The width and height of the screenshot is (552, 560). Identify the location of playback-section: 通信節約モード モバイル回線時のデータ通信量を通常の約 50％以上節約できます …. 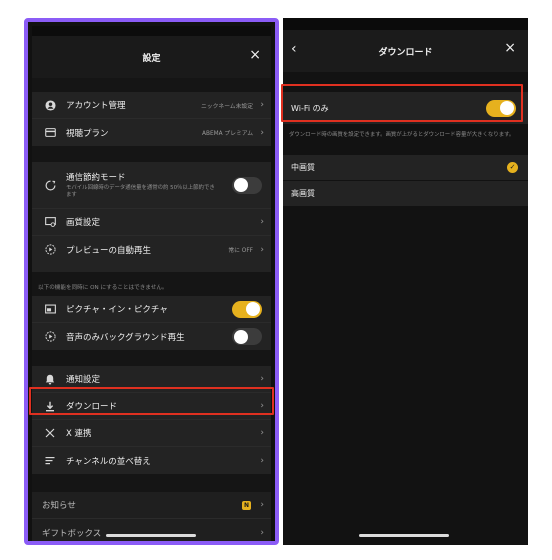
(151, 217).